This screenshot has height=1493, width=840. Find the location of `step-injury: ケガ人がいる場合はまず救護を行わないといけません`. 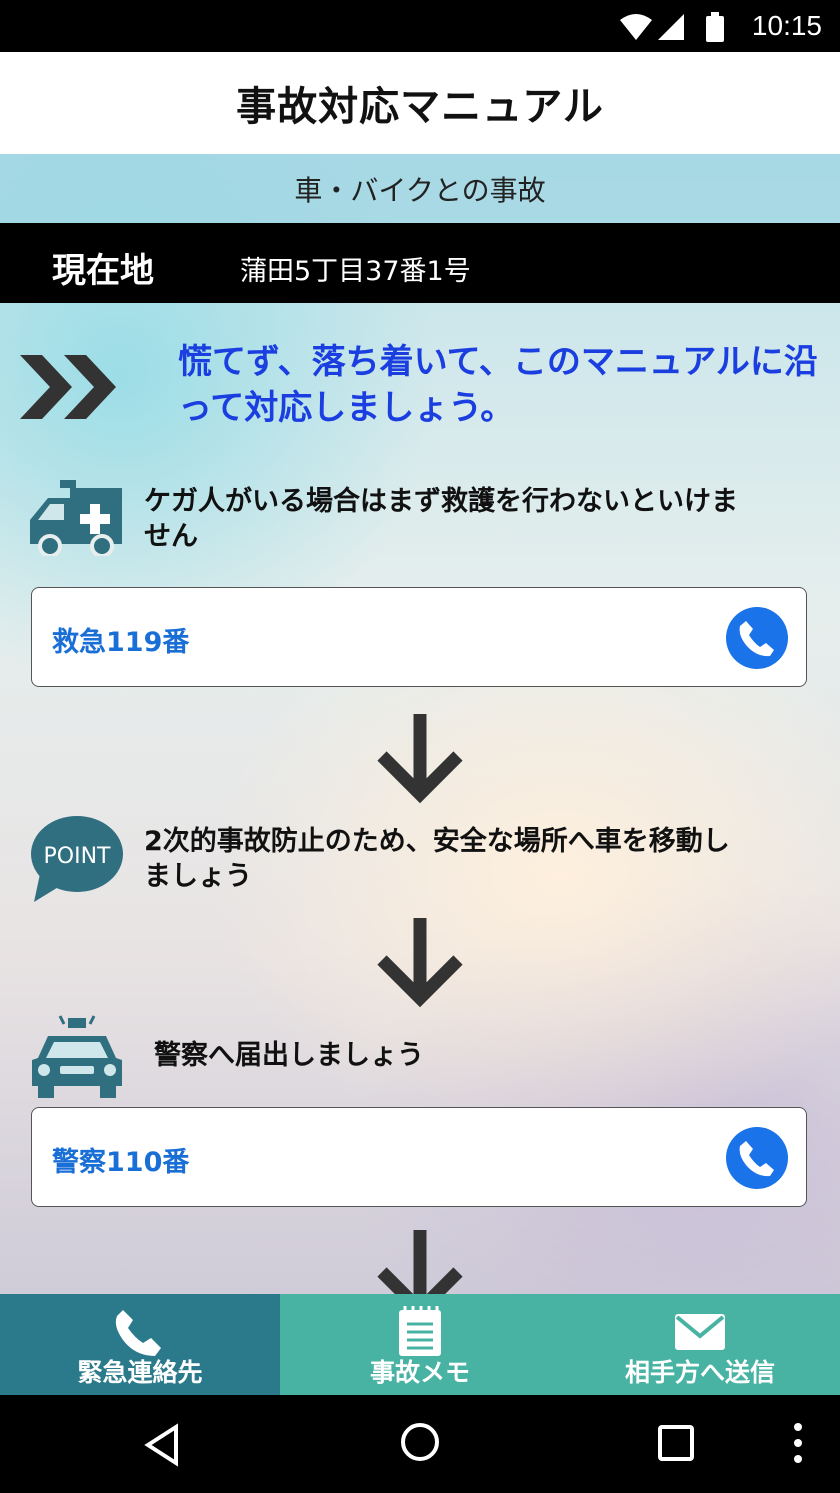

step-injury: ケガ人がいる場合はまず救護を行わないといけません is located at coordinates (420, 520).